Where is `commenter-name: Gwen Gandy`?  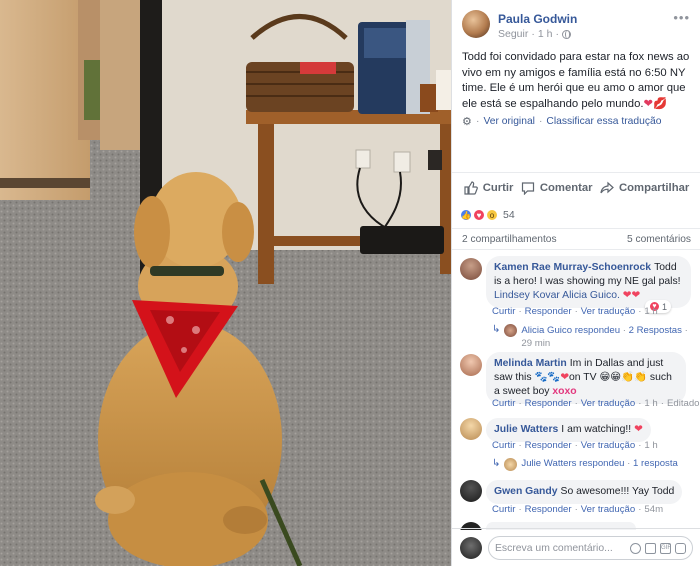 commenter-name: Gwen Gandy is located at coordinates (526, 491).